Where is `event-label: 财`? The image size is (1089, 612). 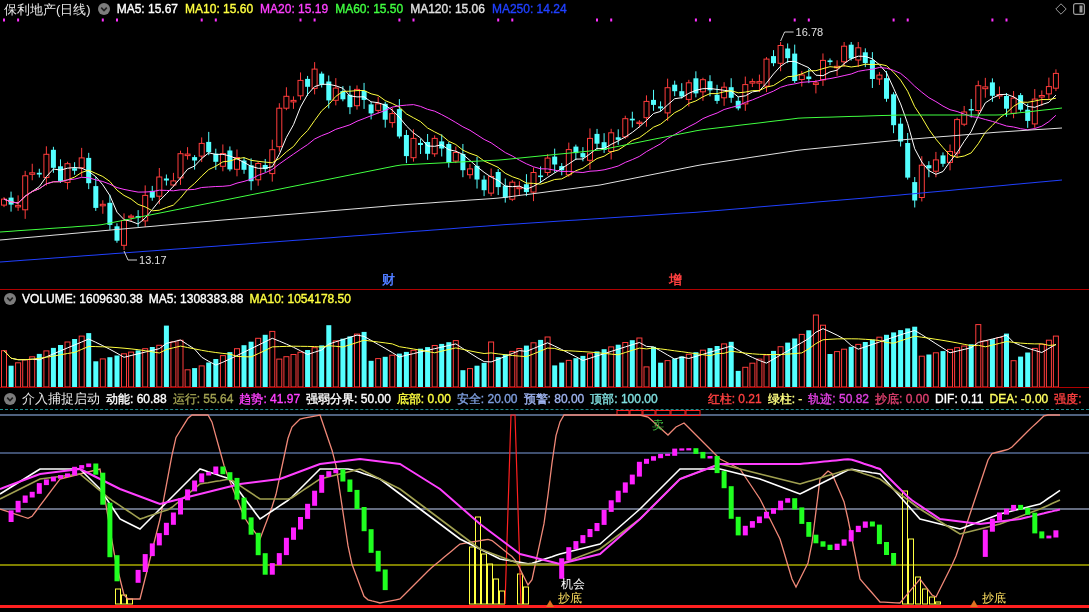 event-label: 财 is located at coordinates (388, 279).